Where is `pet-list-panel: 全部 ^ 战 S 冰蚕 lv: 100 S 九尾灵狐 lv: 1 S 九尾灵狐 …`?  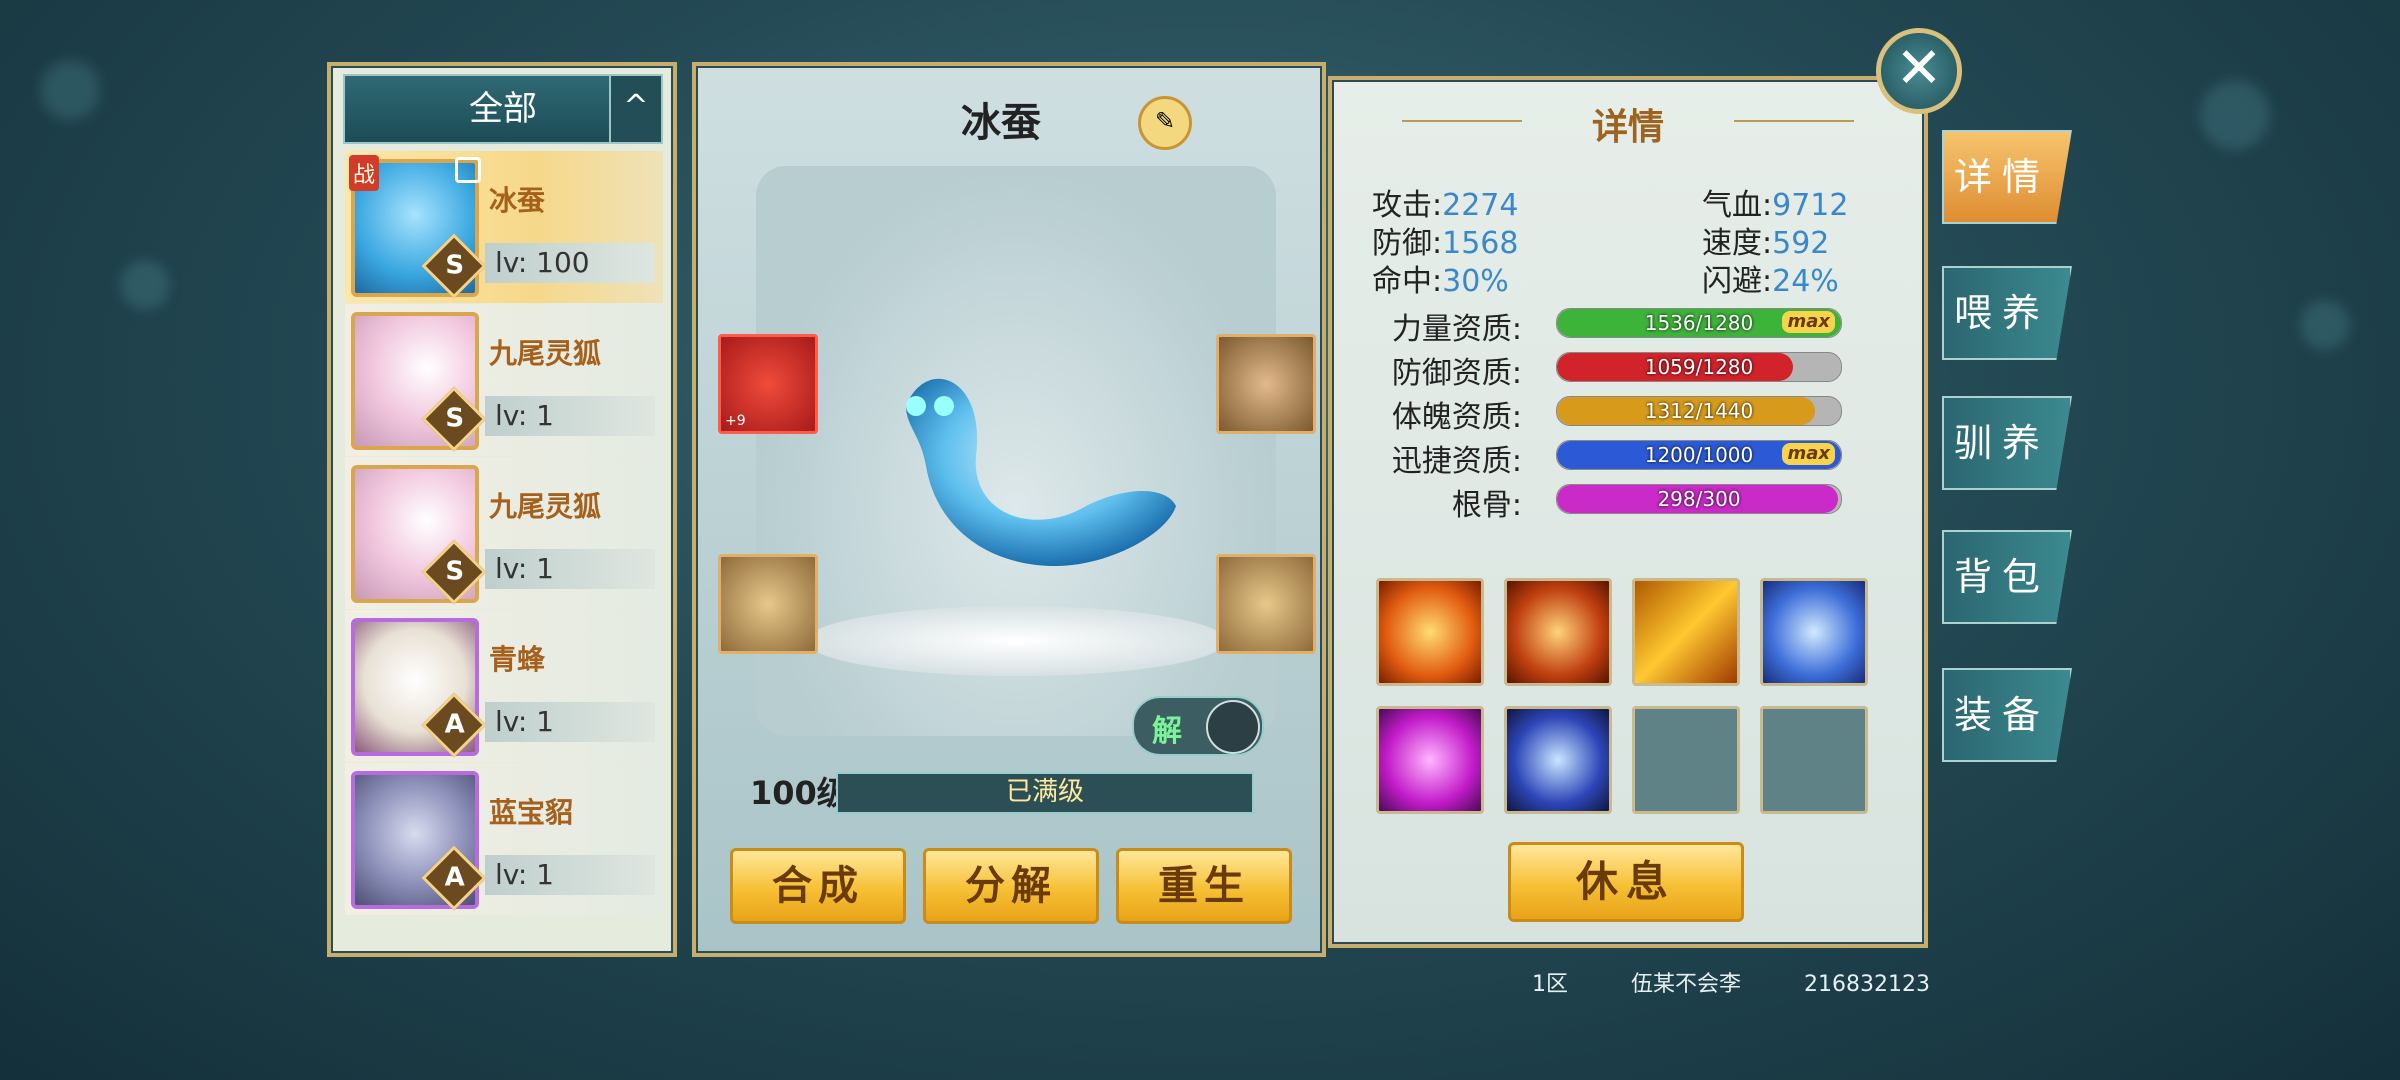 pet-list-panel: 全部 ^ 战 S 冰蚕 lv: 100 S 九尾灵狐 lv: 1 S 九尾灵狐 … is located at coordinates (502, 509).